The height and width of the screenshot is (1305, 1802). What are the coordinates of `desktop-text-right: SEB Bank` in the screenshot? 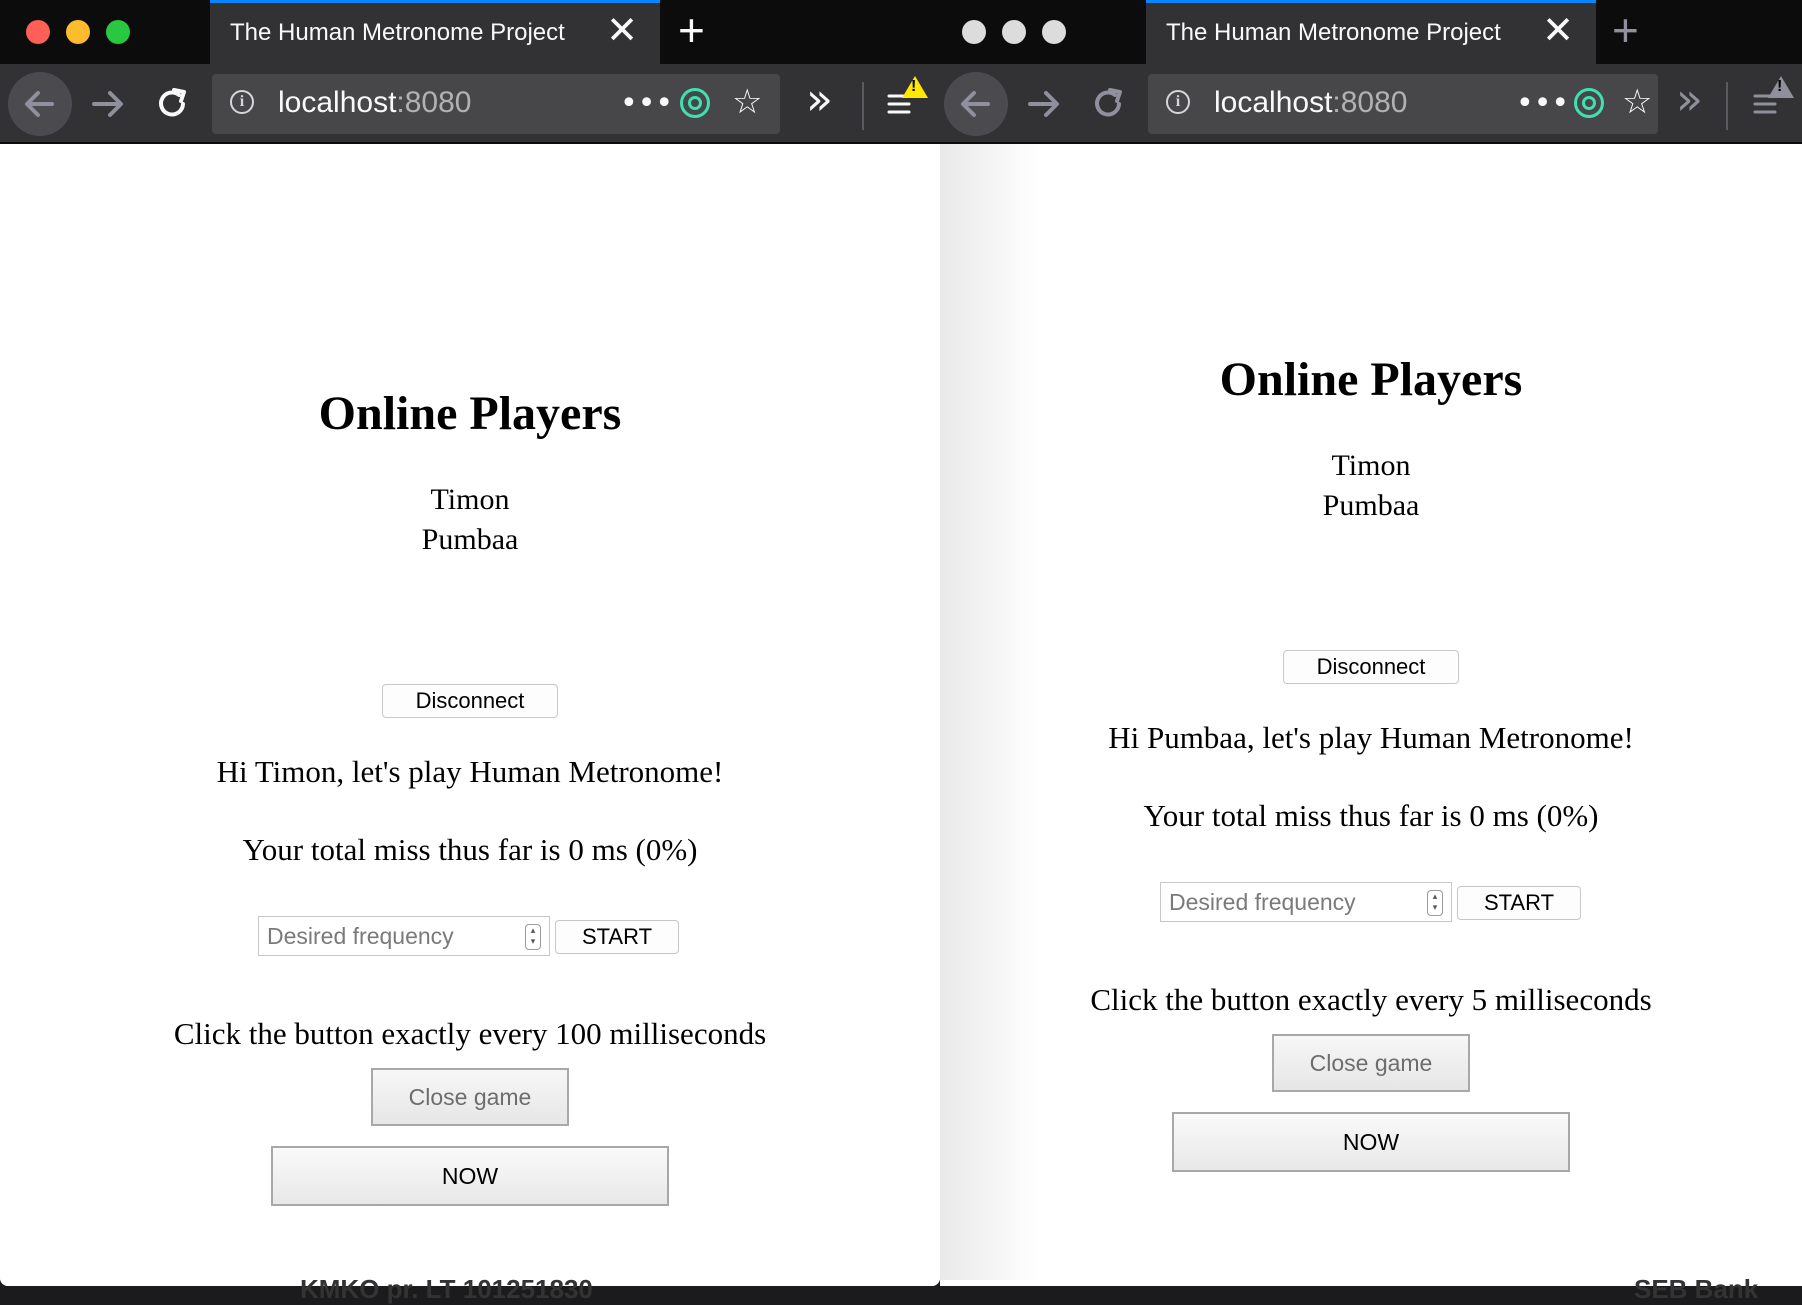 It's located at (1696, 1289).